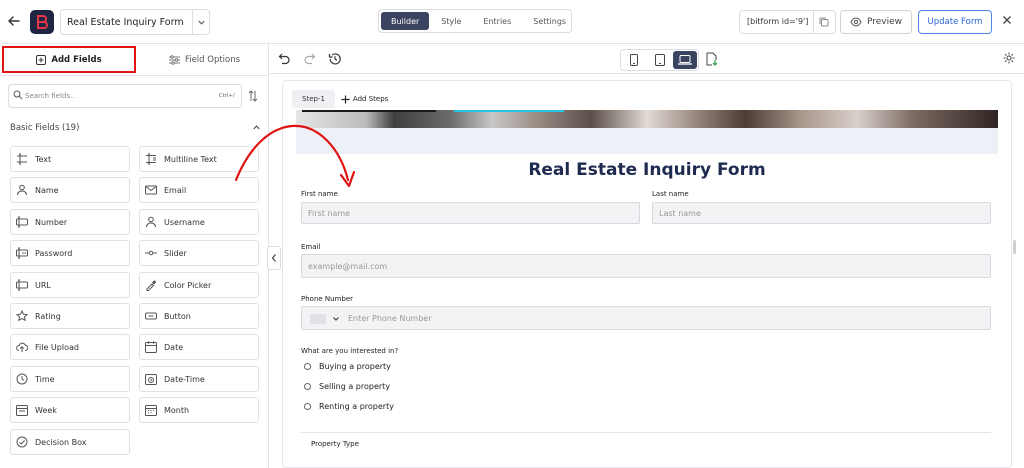 The width and height of the screenshot is (1024, 468). I want to click on last-name-input, so click(821, 213).